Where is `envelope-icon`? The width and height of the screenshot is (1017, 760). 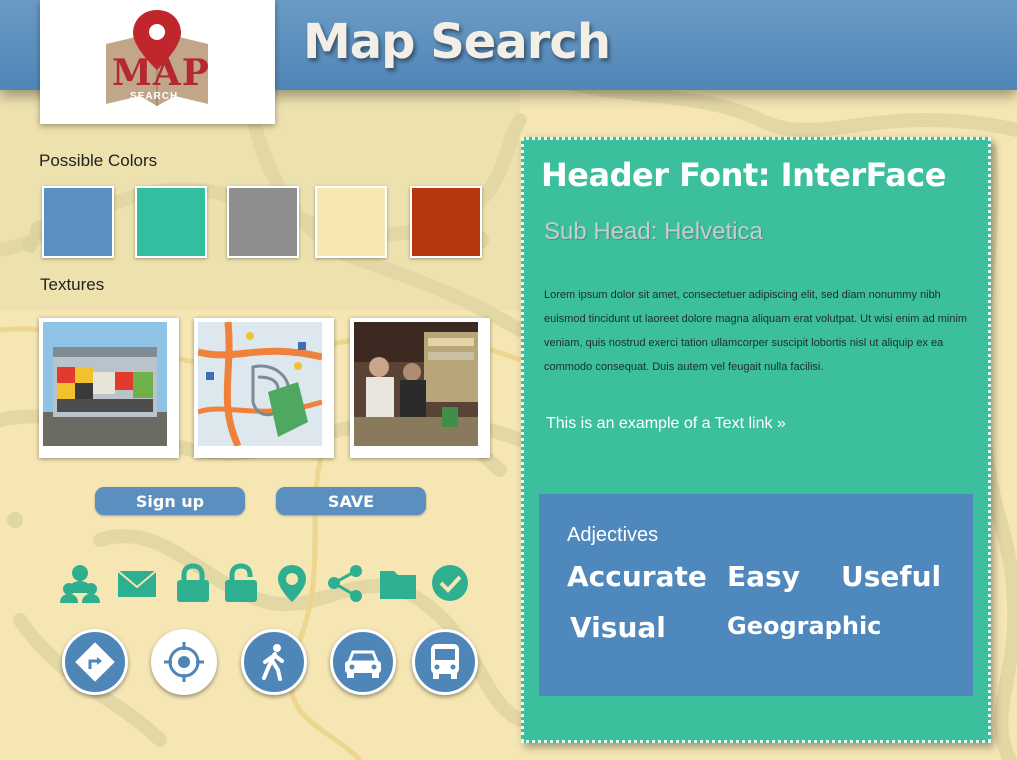
envelope-icon is located at coordinates (137, 583).